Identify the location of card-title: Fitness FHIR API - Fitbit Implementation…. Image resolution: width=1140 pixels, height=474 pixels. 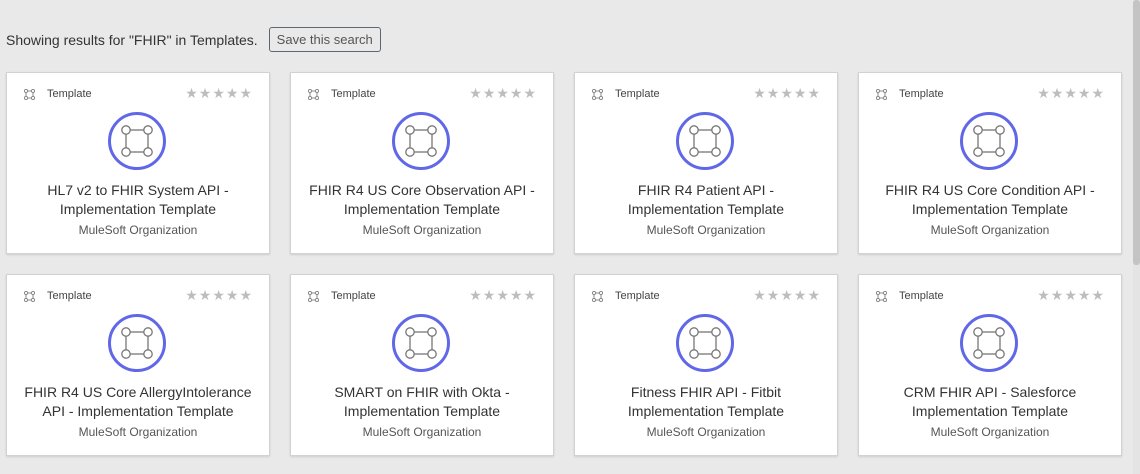
(706, 402).